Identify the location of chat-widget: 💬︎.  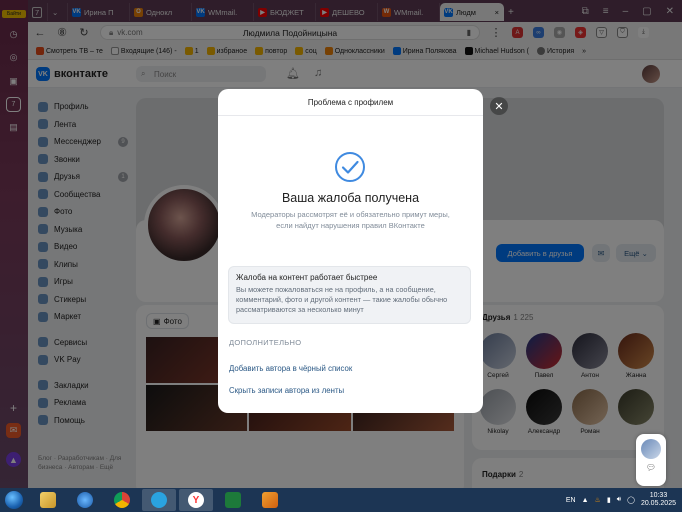
(651, 460).